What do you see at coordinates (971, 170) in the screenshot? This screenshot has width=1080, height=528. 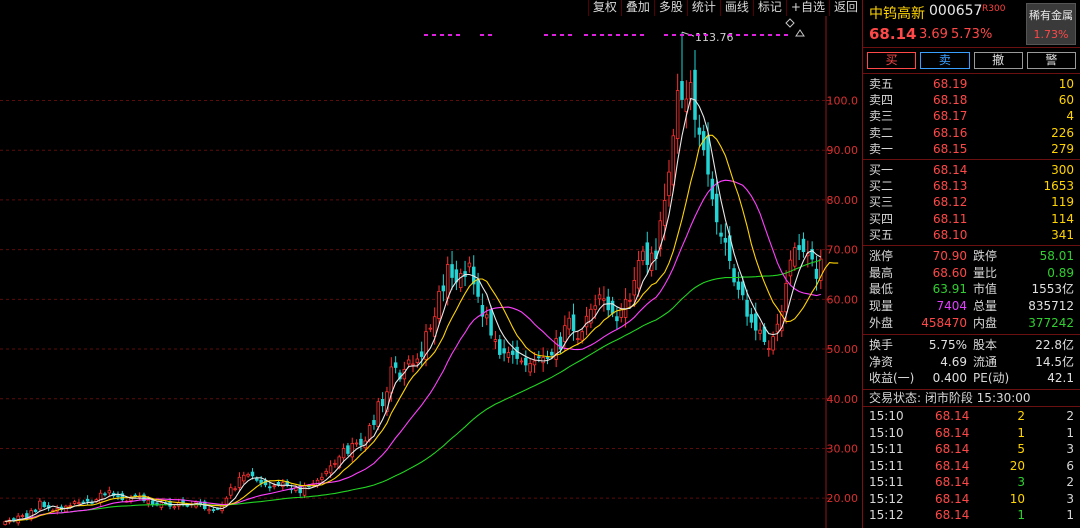 I see `book-row: 买一 68.14 300` at bounding box center [971, 170].